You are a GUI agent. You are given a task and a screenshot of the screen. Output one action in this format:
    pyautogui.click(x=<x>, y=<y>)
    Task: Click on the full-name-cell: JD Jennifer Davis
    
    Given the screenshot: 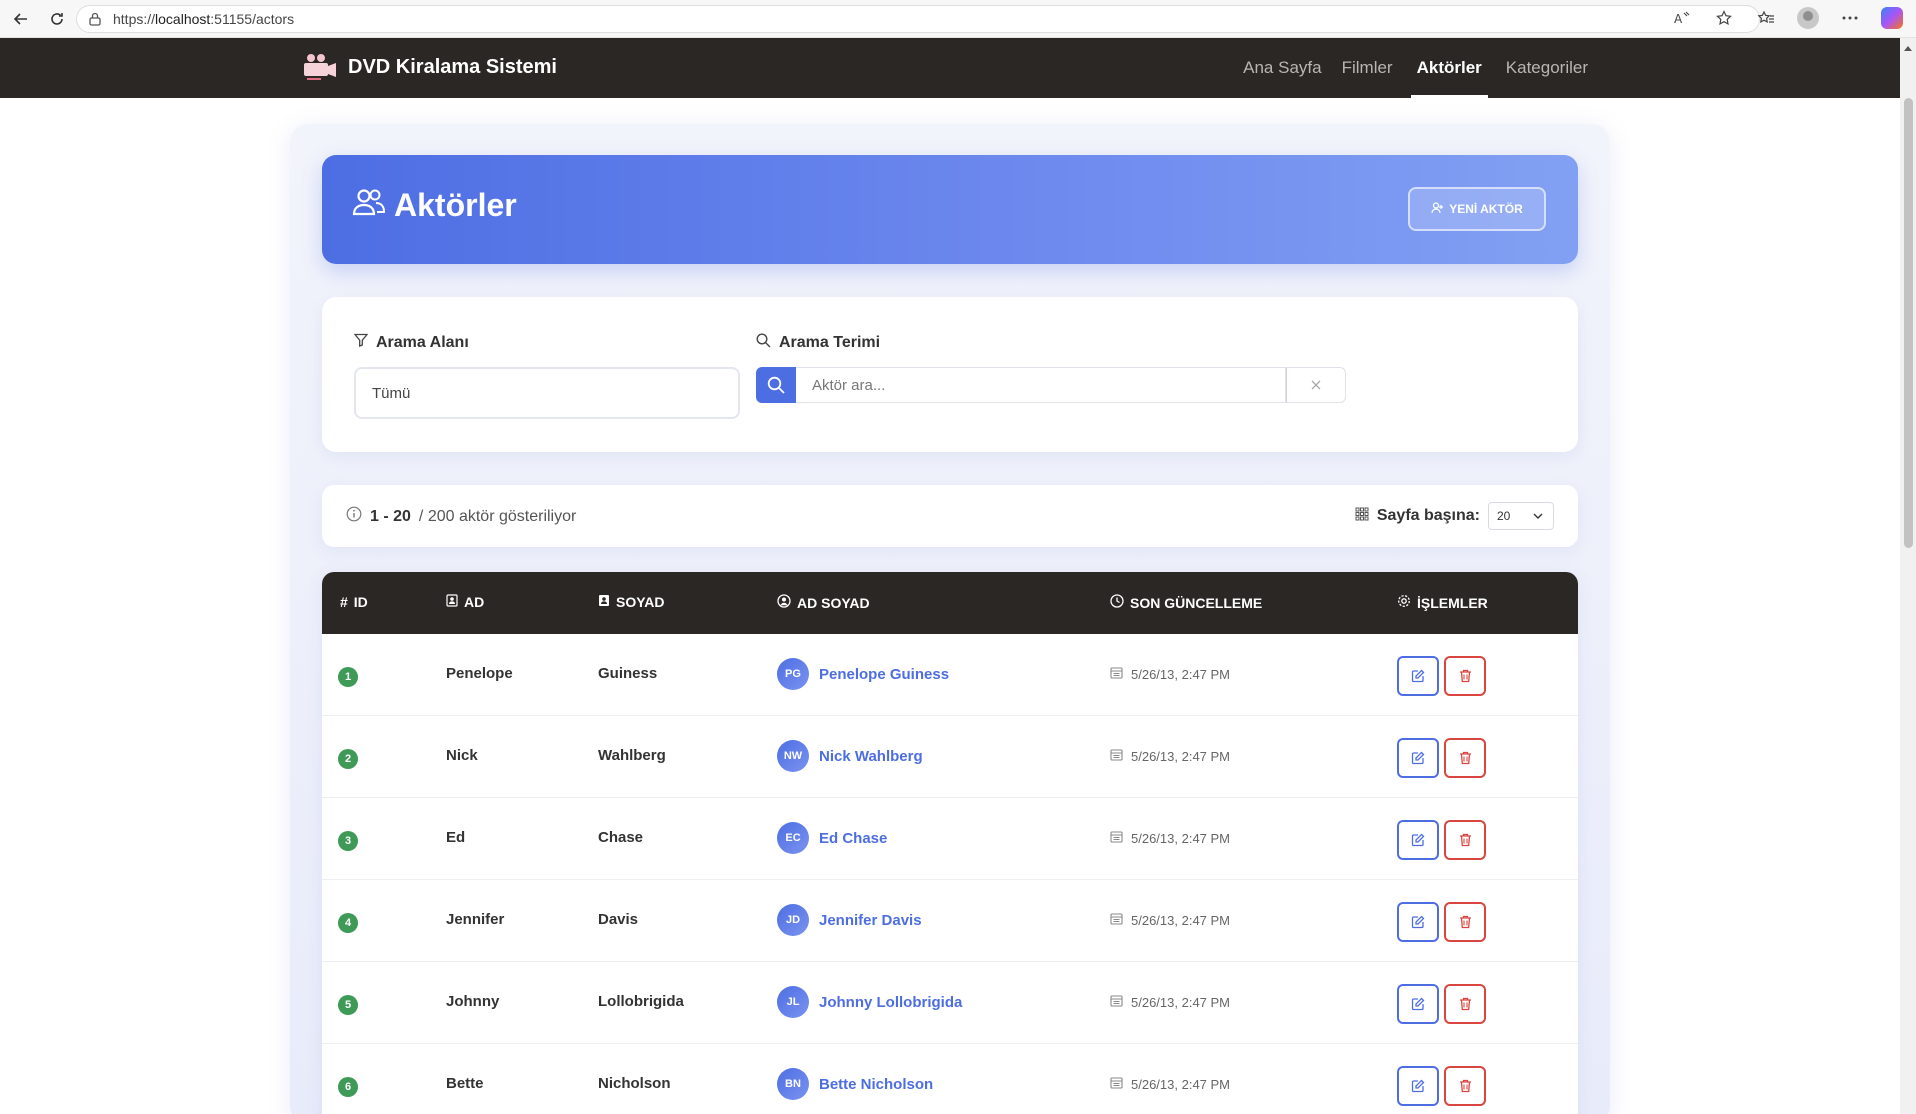 What is the action you would take?
    pyautogui.click(x=849, y=920)
    